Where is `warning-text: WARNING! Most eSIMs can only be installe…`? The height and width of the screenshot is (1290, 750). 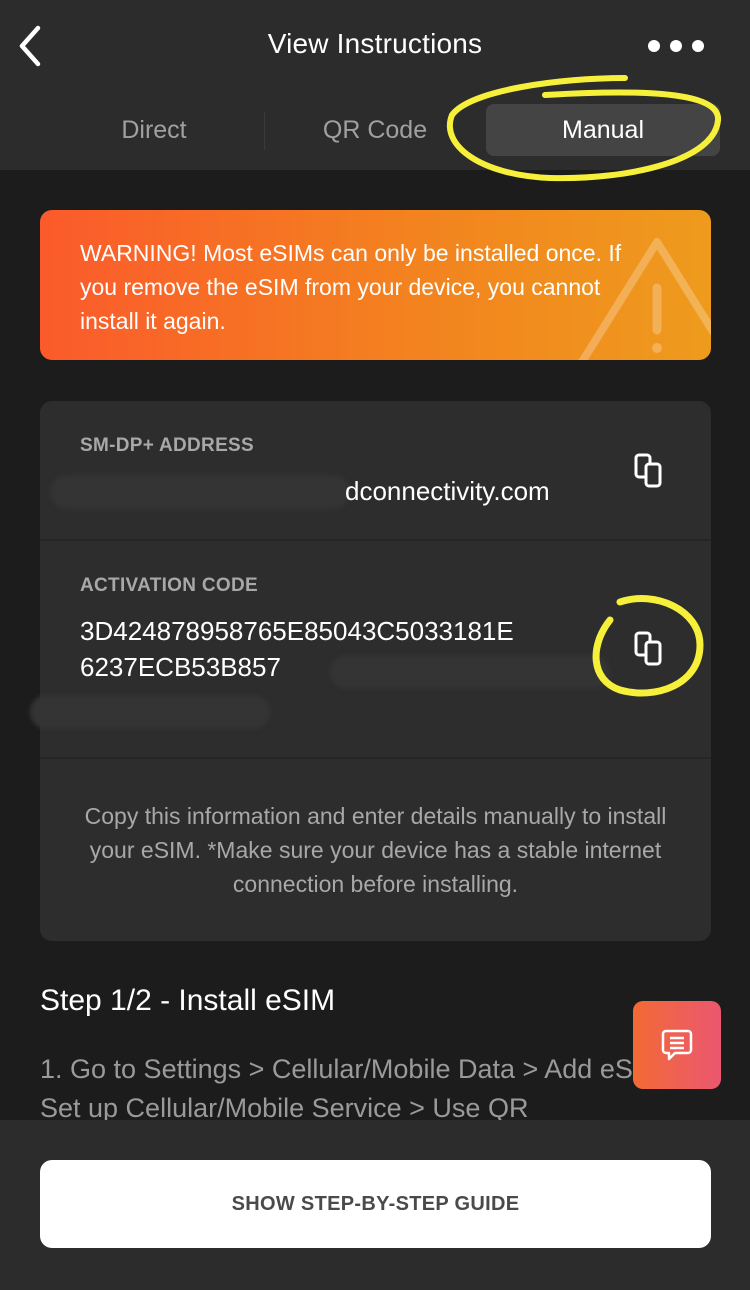 warning-text: WARNING! Most eSIMs can only be installe… is located at coordinates (351, 287).